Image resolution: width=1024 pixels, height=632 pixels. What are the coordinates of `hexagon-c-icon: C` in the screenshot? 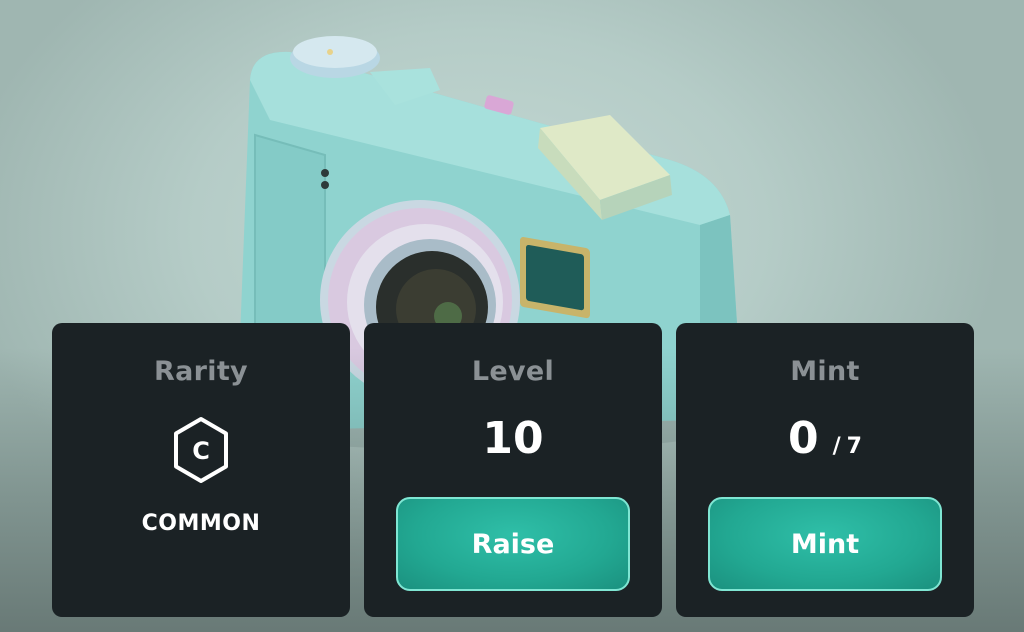 It's located at (201, 450).